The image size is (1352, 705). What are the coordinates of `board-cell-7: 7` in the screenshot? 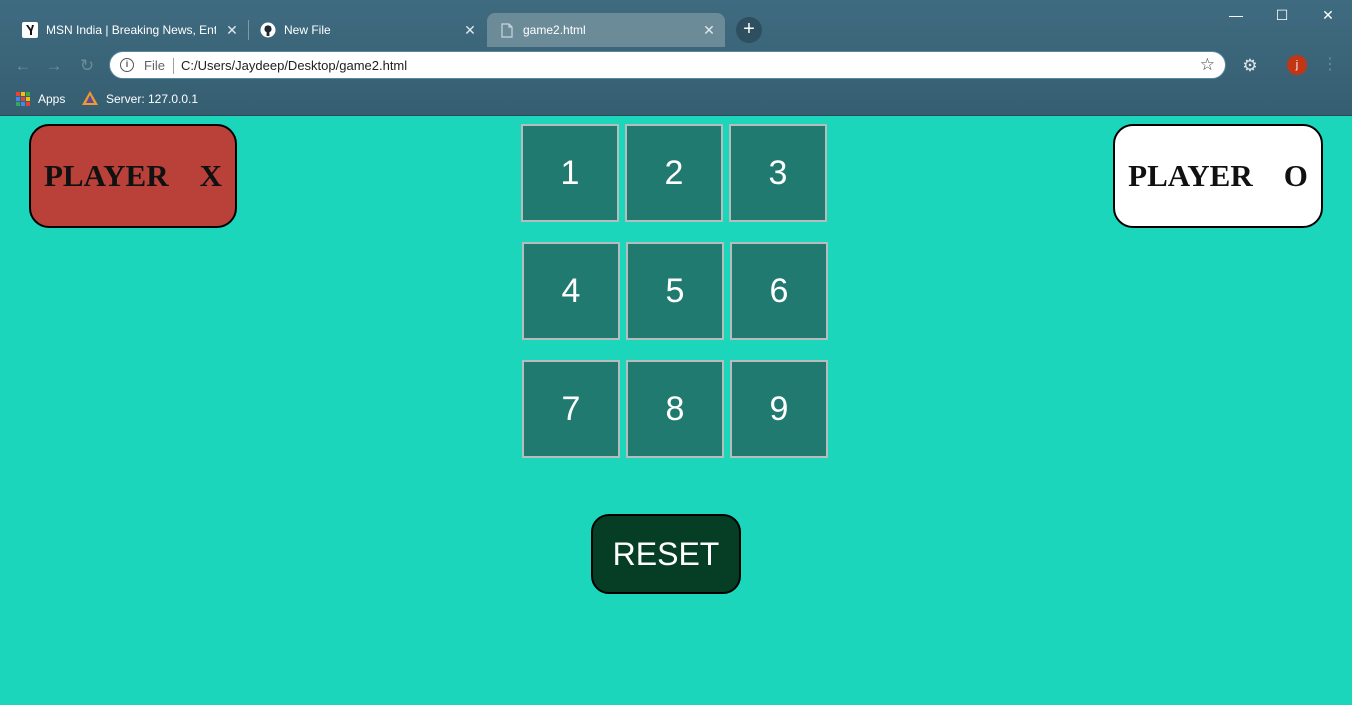 It's located at (571, 409).